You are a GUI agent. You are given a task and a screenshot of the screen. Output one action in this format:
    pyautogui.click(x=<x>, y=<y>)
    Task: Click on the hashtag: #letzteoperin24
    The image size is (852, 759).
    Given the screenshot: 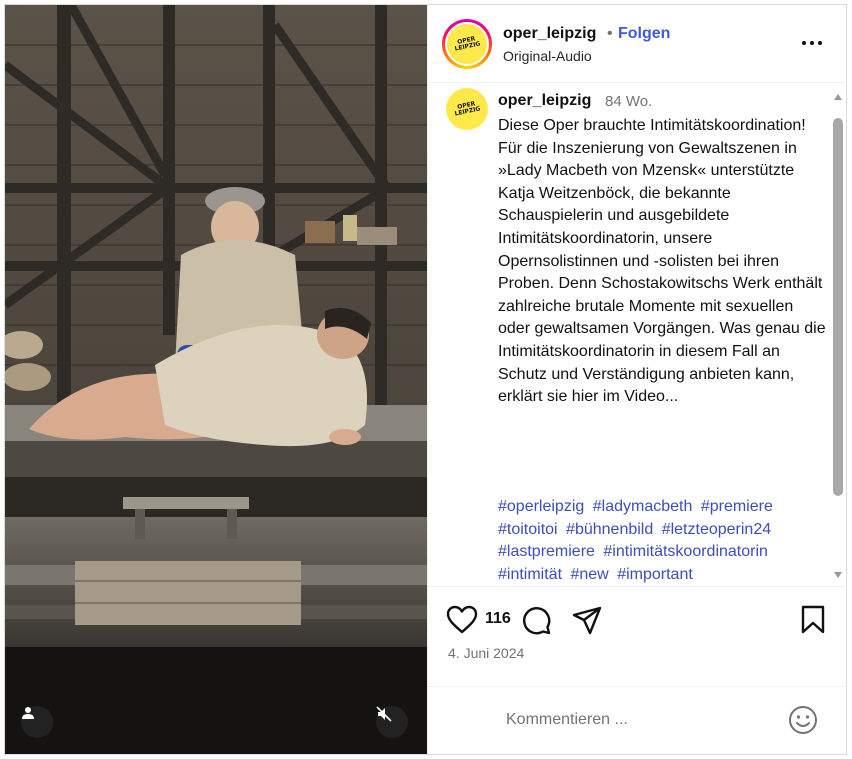 What is the action you would take?
    pyautogui.click(x=716, y=529)
    